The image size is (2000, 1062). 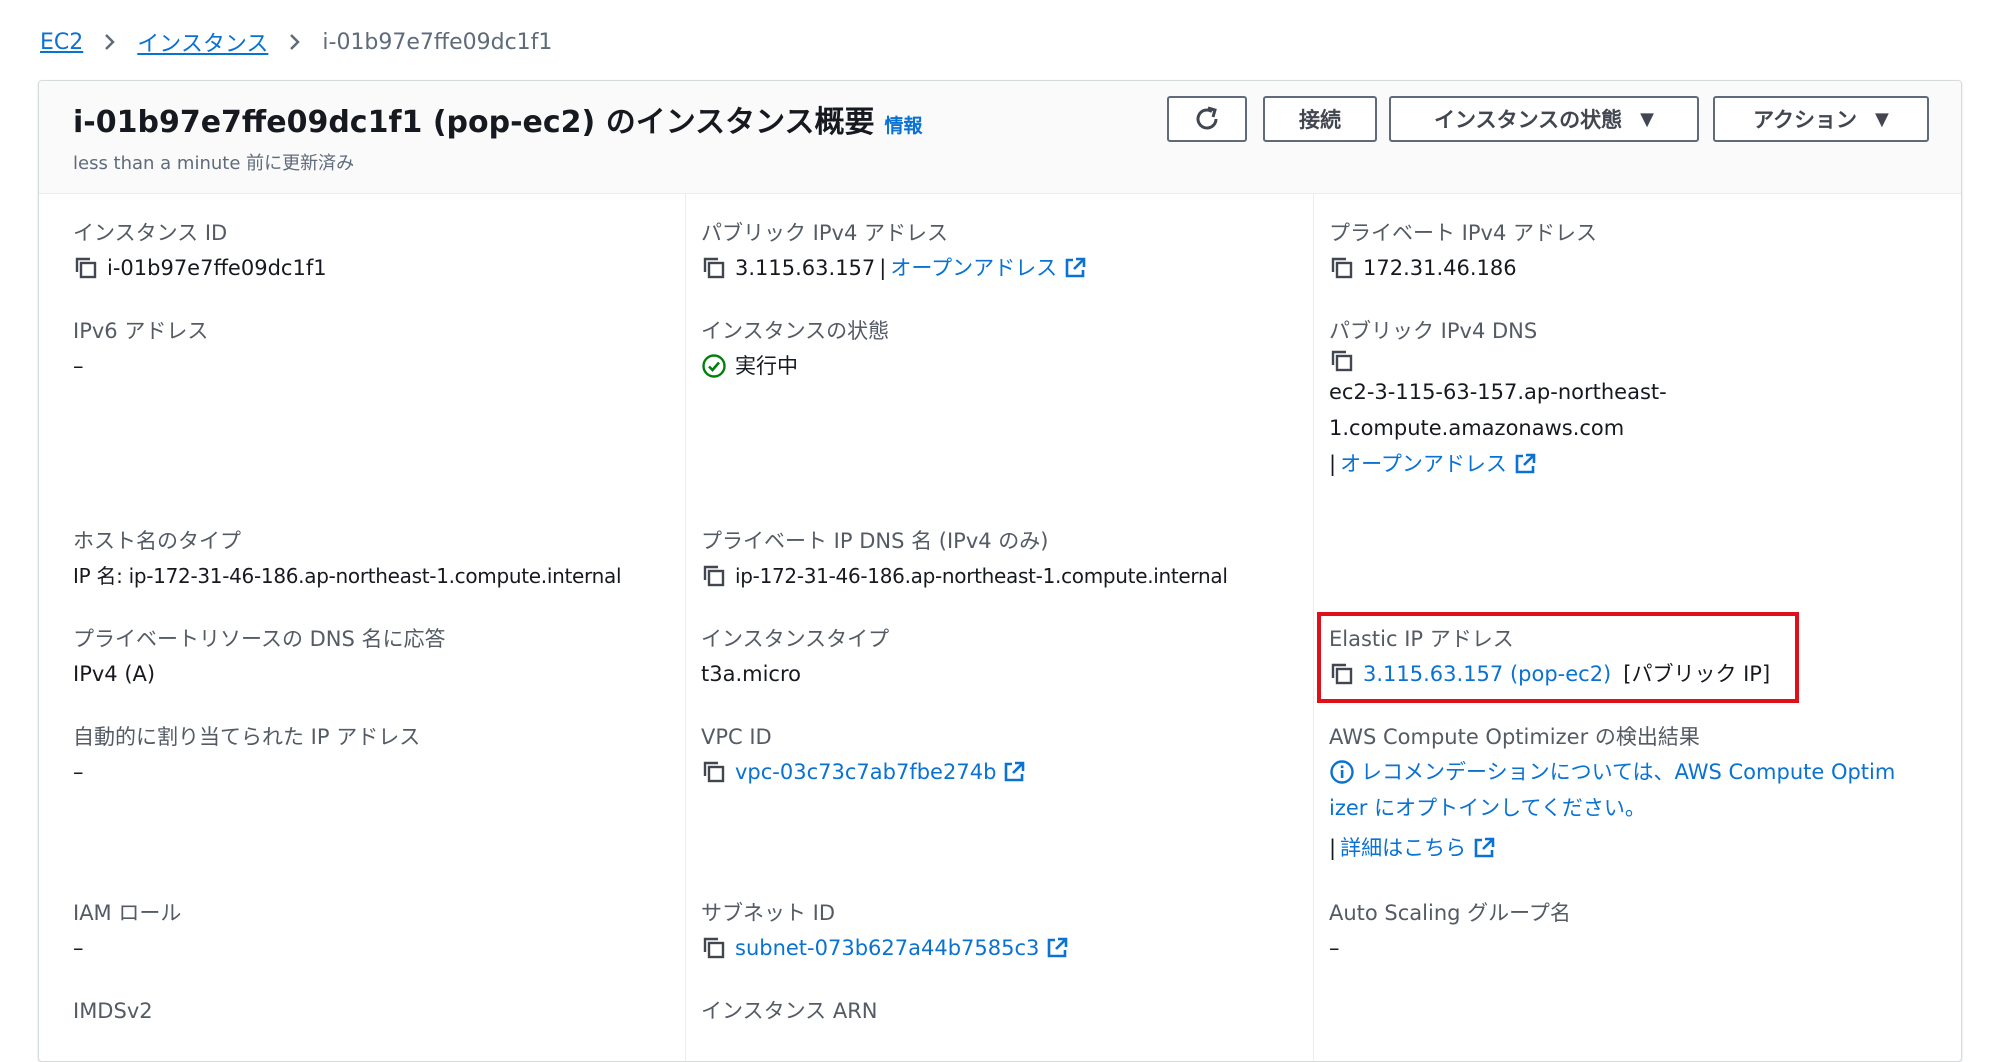 I want to click on field-resource-dns: プライベートリソースの DNS 名に応答 IPv4 (A), so click(x=259, y=657).